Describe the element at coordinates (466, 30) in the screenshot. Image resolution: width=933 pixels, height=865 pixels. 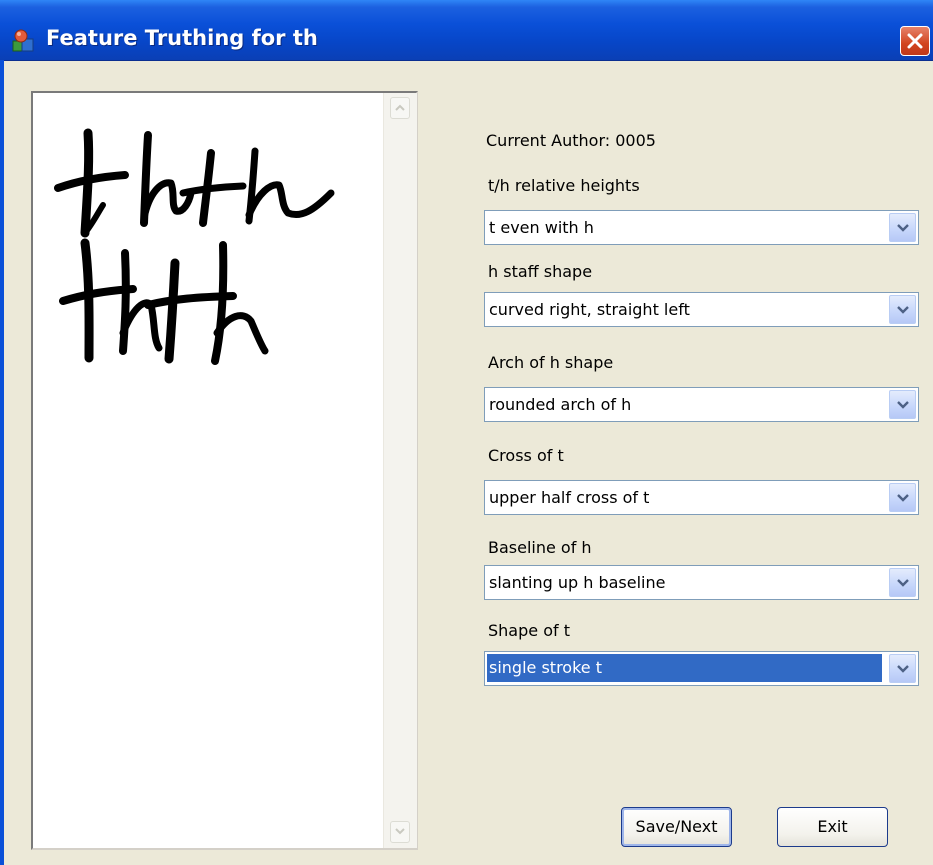
I see `title-bar: Feature Truthing for th` at that location.